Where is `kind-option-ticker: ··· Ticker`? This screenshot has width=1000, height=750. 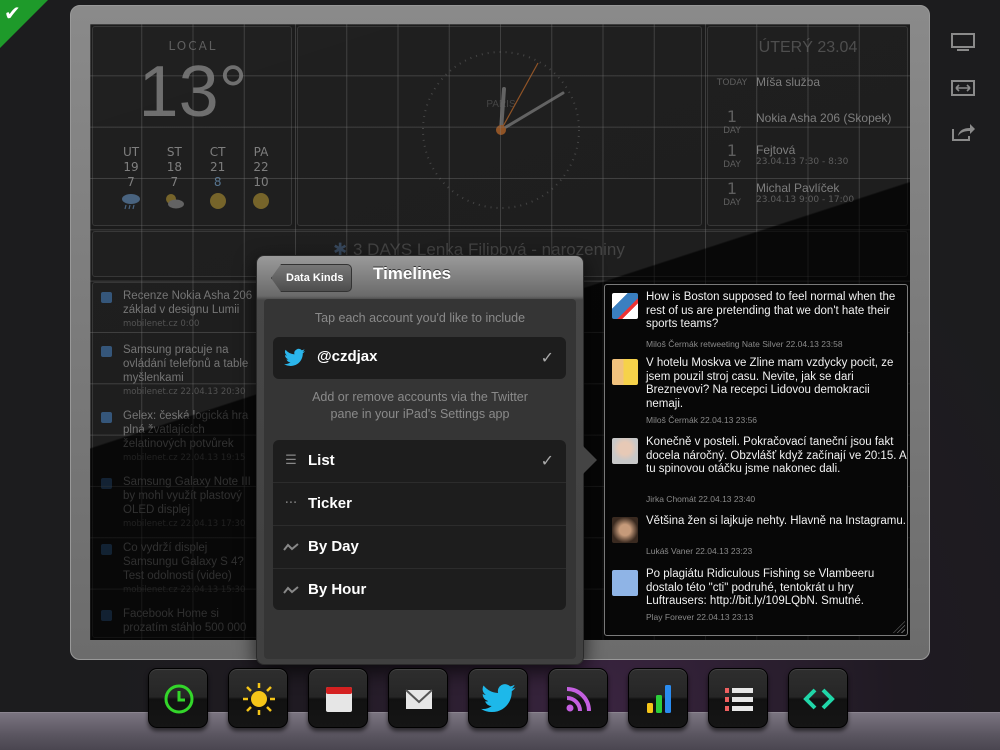 kind-option-ticker: ··· Ticker is located at coordinates (419, 504).